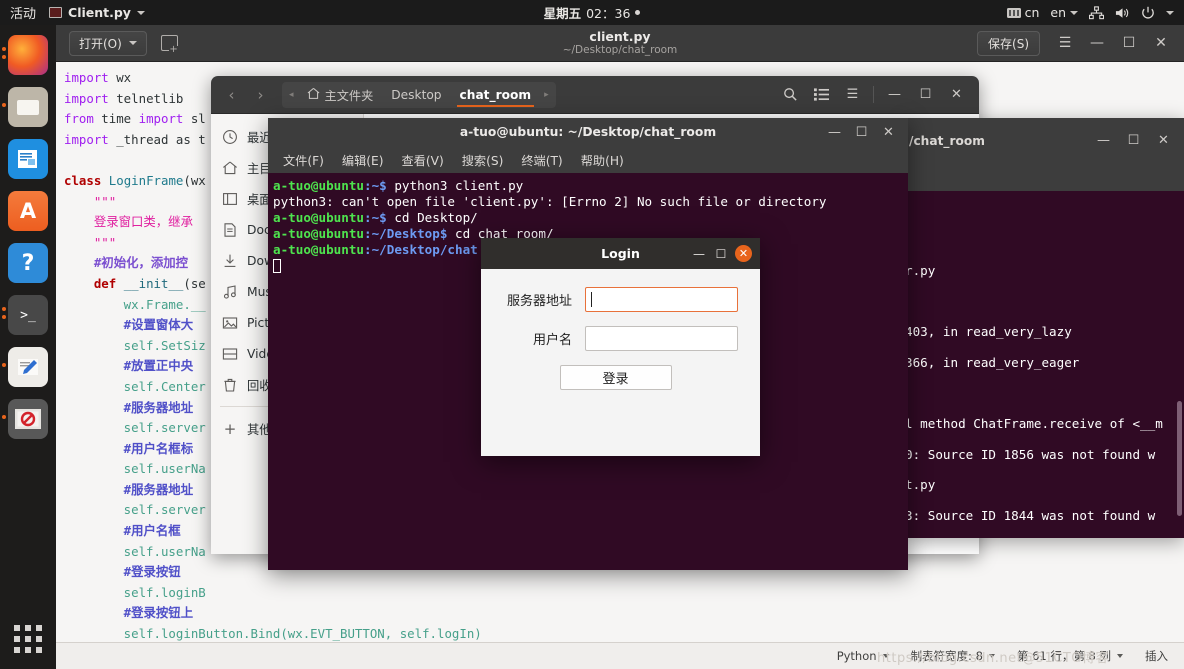 Image resolution: width=1184 pixels, height=669 pixels. What do you see at coordinates (552, 340) in the screenshot?
I see `username-label: 用户名` at bounding box center [552, 340].